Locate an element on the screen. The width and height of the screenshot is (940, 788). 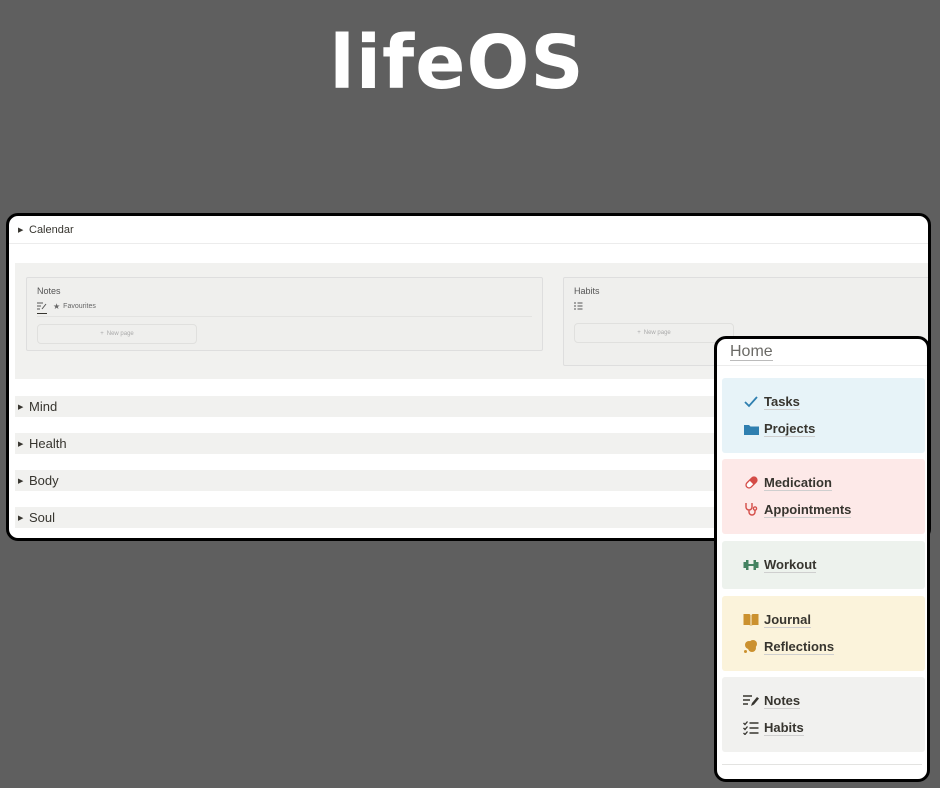
habits-title: Habits is located at coordinates (587, 291).